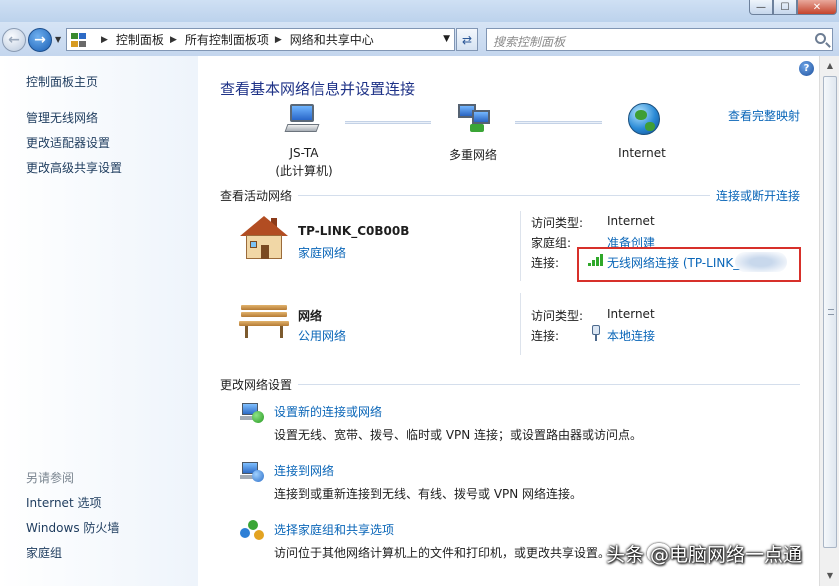 The height and width of the screenshot is (586, 839). I want to click on sidebar-link-internet-options: Internet 选项, so click(63, 502).